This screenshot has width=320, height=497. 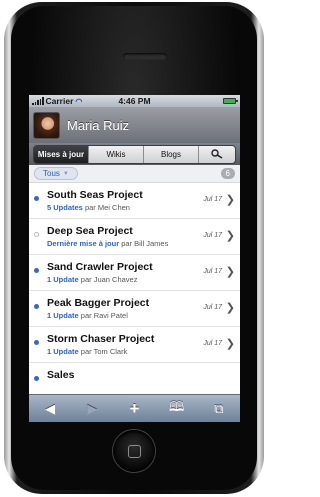 I want to click on item-subtitle: 1 Update par Tom Clark, so click(x=87, y=351).